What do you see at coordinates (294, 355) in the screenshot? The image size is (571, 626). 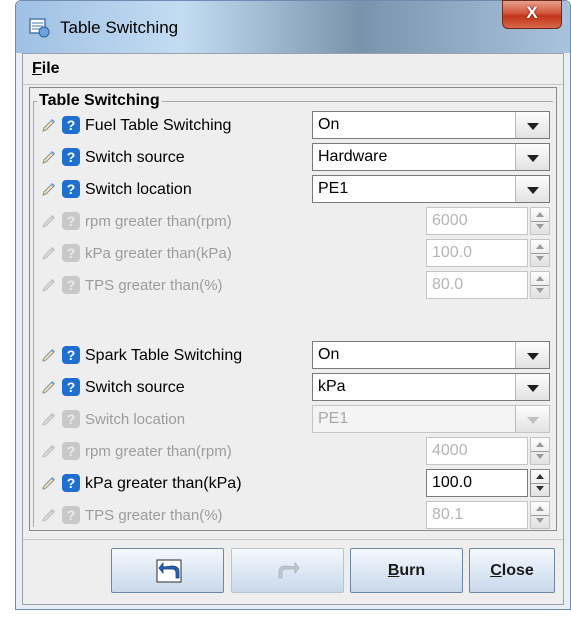 I see `setting-row: ? Spark Table Switching On` at bounding box center [294, 355].